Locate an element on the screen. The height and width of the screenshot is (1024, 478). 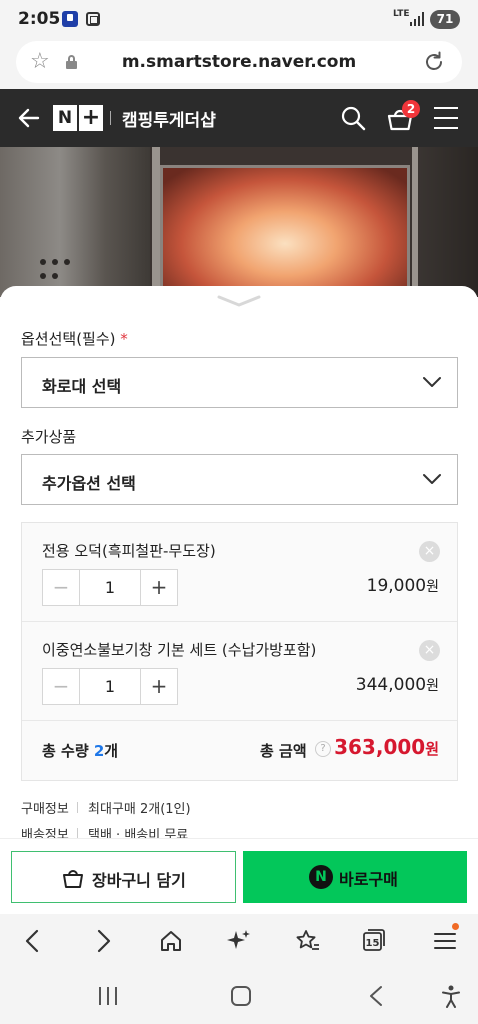
total-amount-value: 363,000 is located at coordinates (380, 747).